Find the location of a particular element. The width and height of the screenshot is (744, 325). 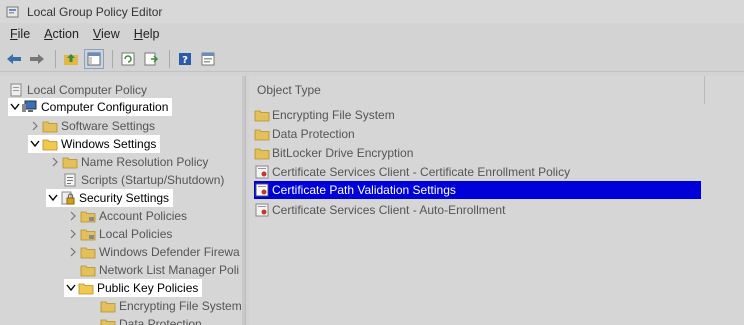

properties-button is located at coordinates (208, 59).